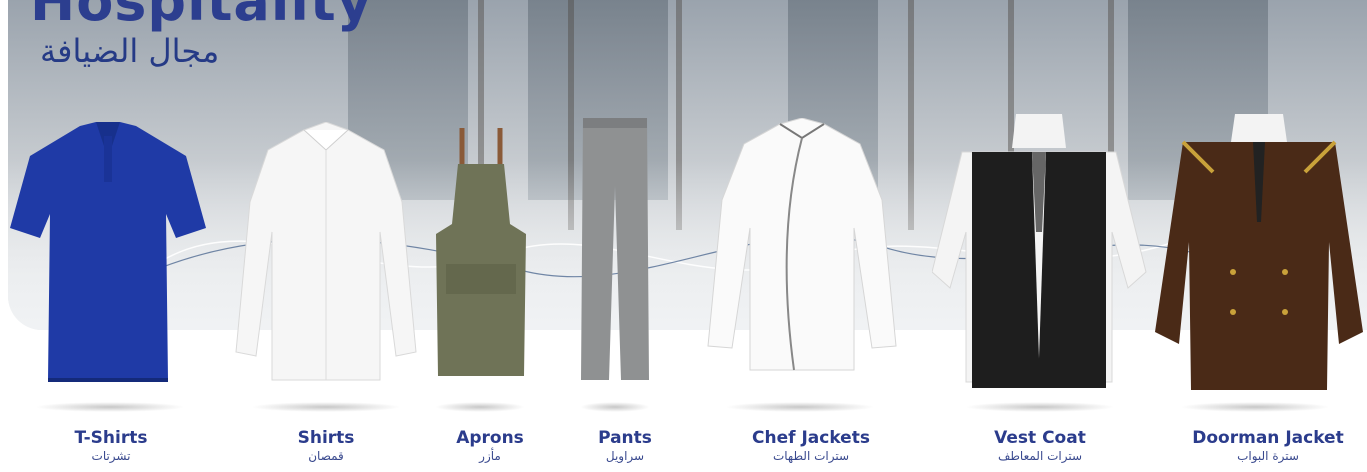 The height and width of the screenshot is (472, 1367). What do you see at coordinates (108, 252) in the screenshot?
I see `polo-tshirt-icon` at bounding box center [108, 252].